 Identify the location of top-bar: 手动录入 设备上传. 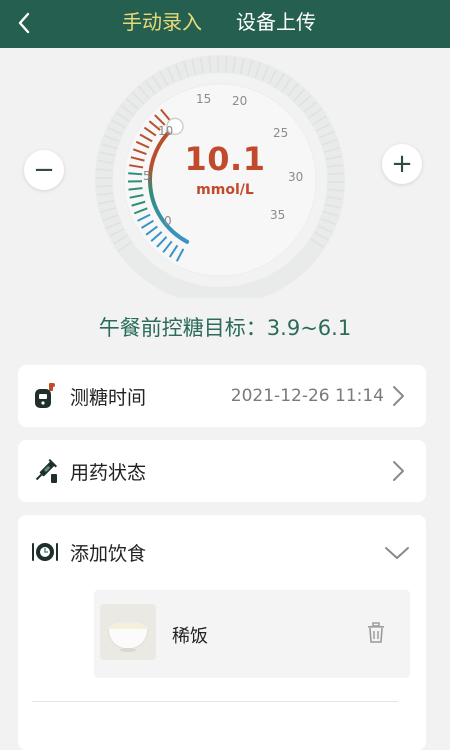
(225, 24).